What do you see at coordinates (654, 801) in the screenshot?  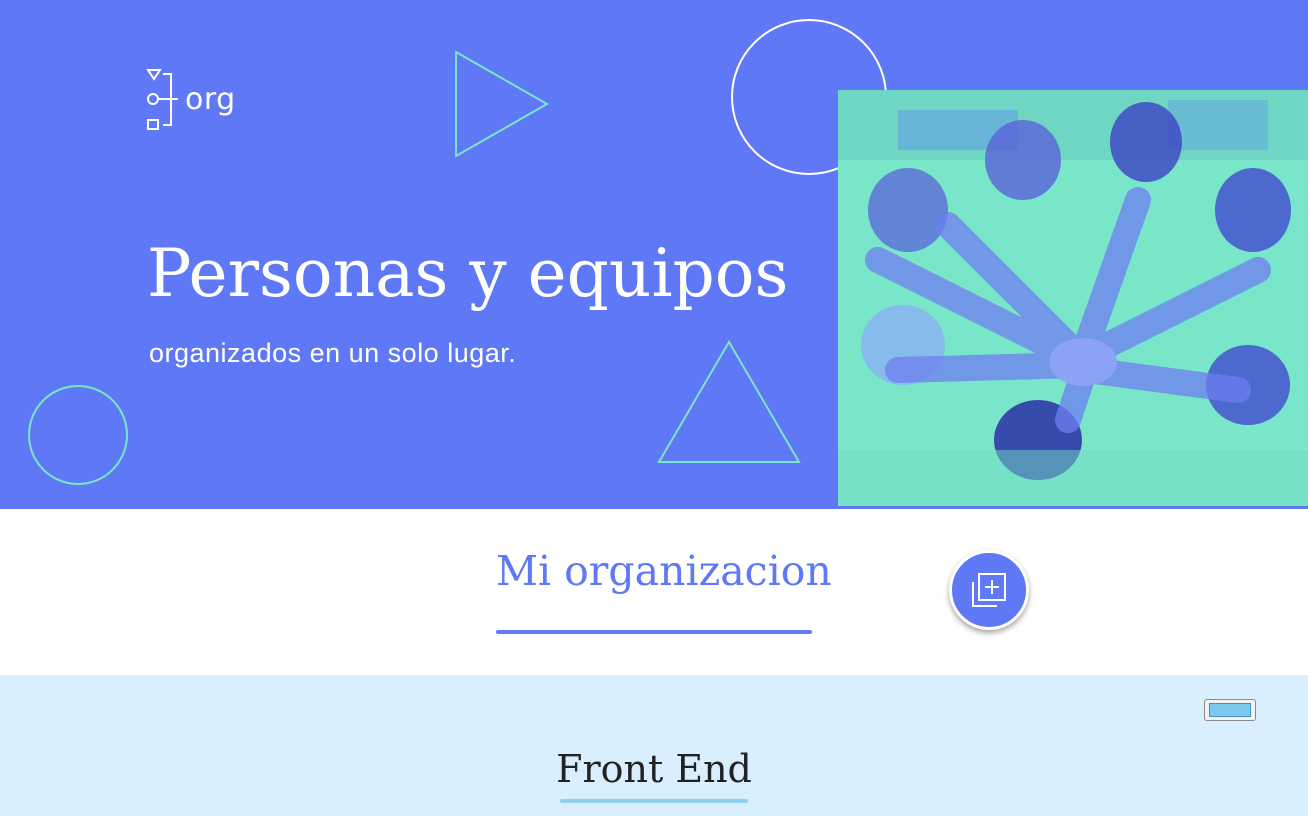 I see `team-title-underline` at bounding box center [654, 801].